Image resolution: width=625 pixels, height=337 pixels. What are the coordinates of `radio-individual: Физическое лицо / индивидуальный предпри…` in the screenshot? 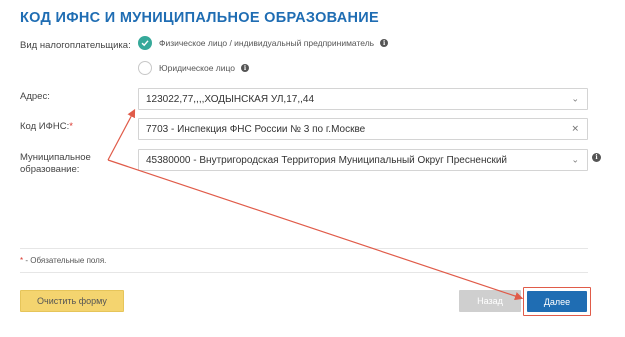 It's located at (263, 43).